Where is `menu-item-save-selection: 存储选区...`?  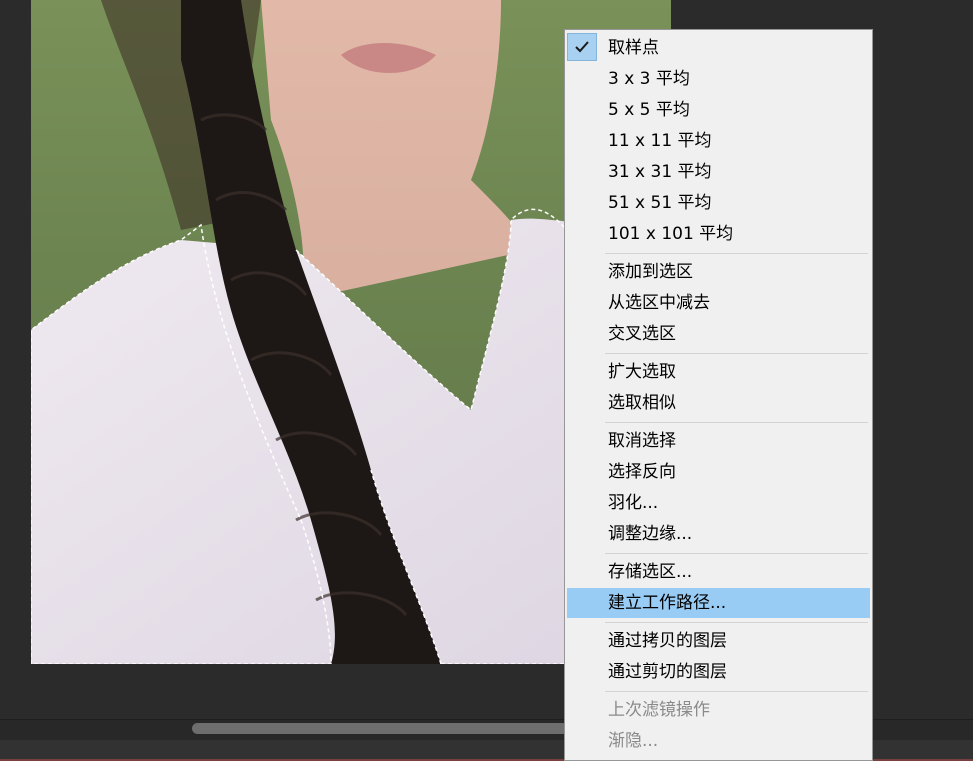
menu-item-save-selection: 存储选区... is located at coordinates (718, 572).